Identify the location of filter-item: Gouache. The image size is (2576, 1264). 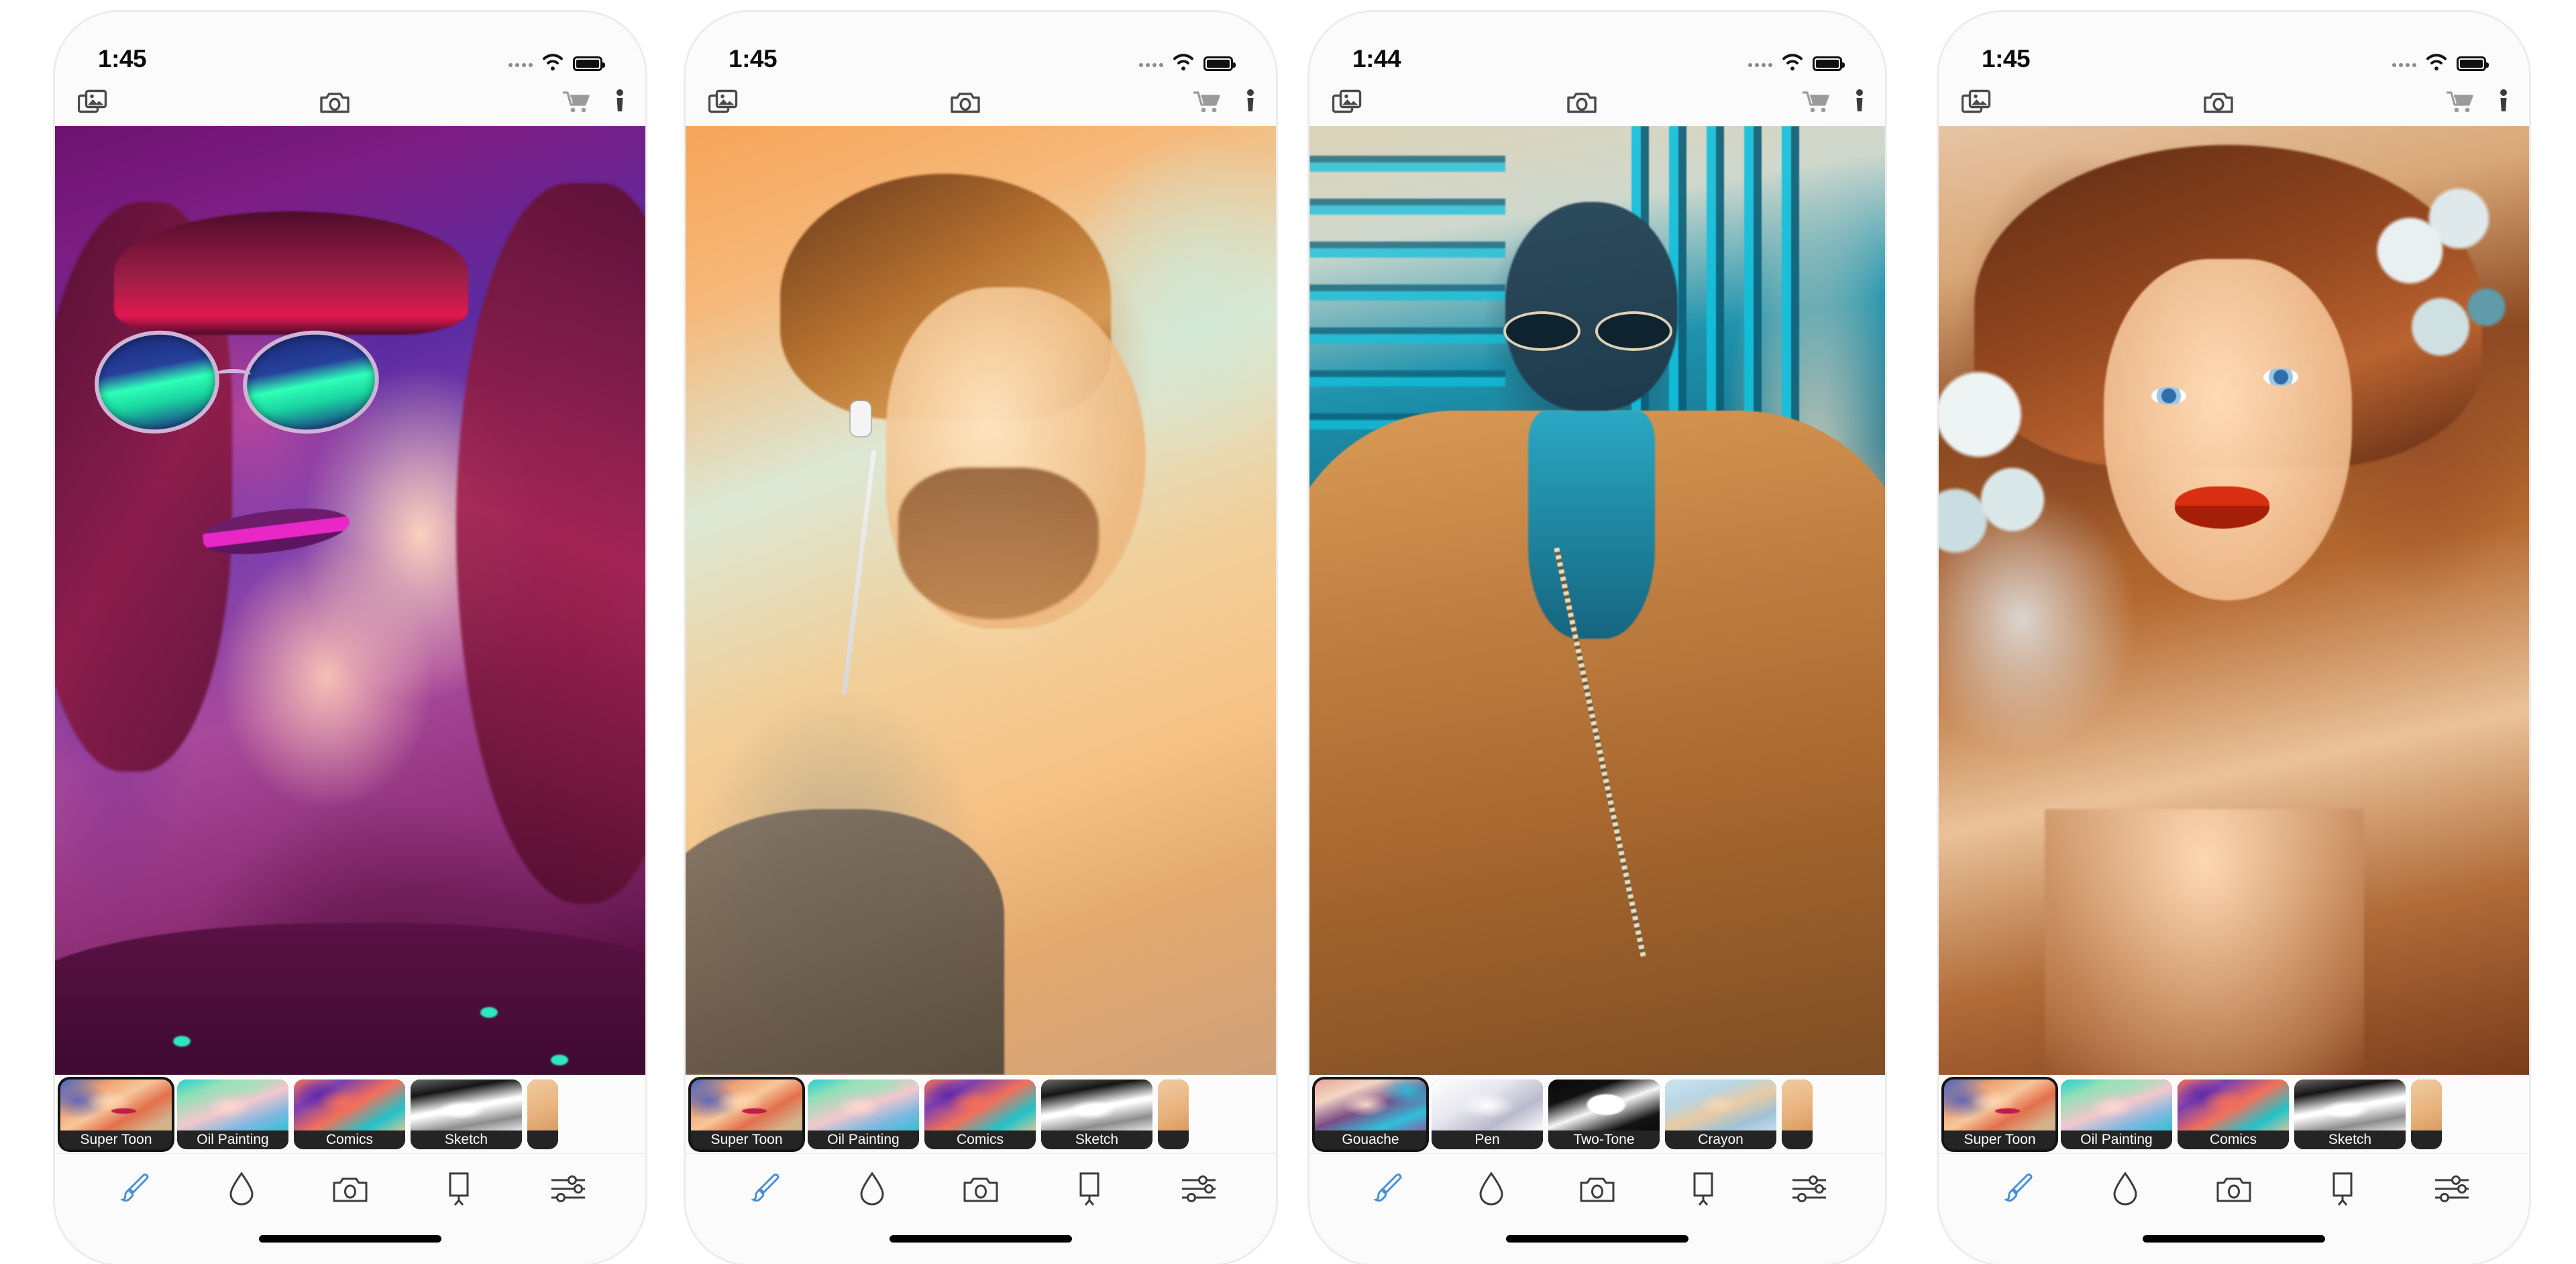
(1370, 1114).